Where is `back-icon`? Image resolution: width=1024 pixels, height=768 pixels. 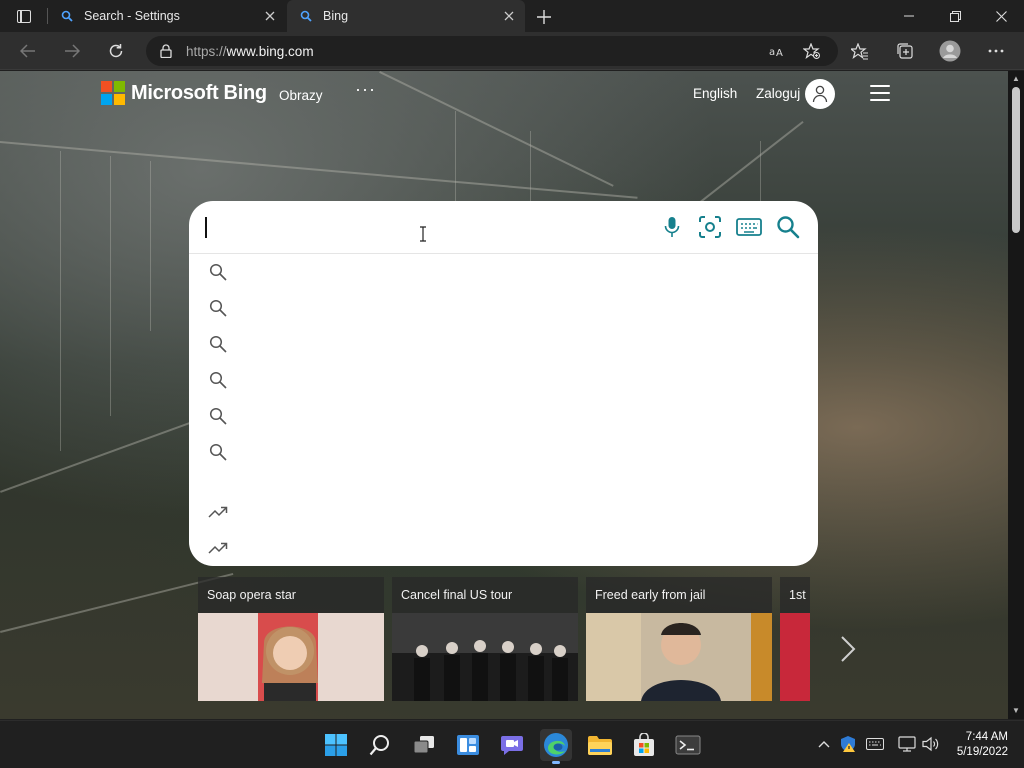
back-icon is located at coordinates (28, 51).